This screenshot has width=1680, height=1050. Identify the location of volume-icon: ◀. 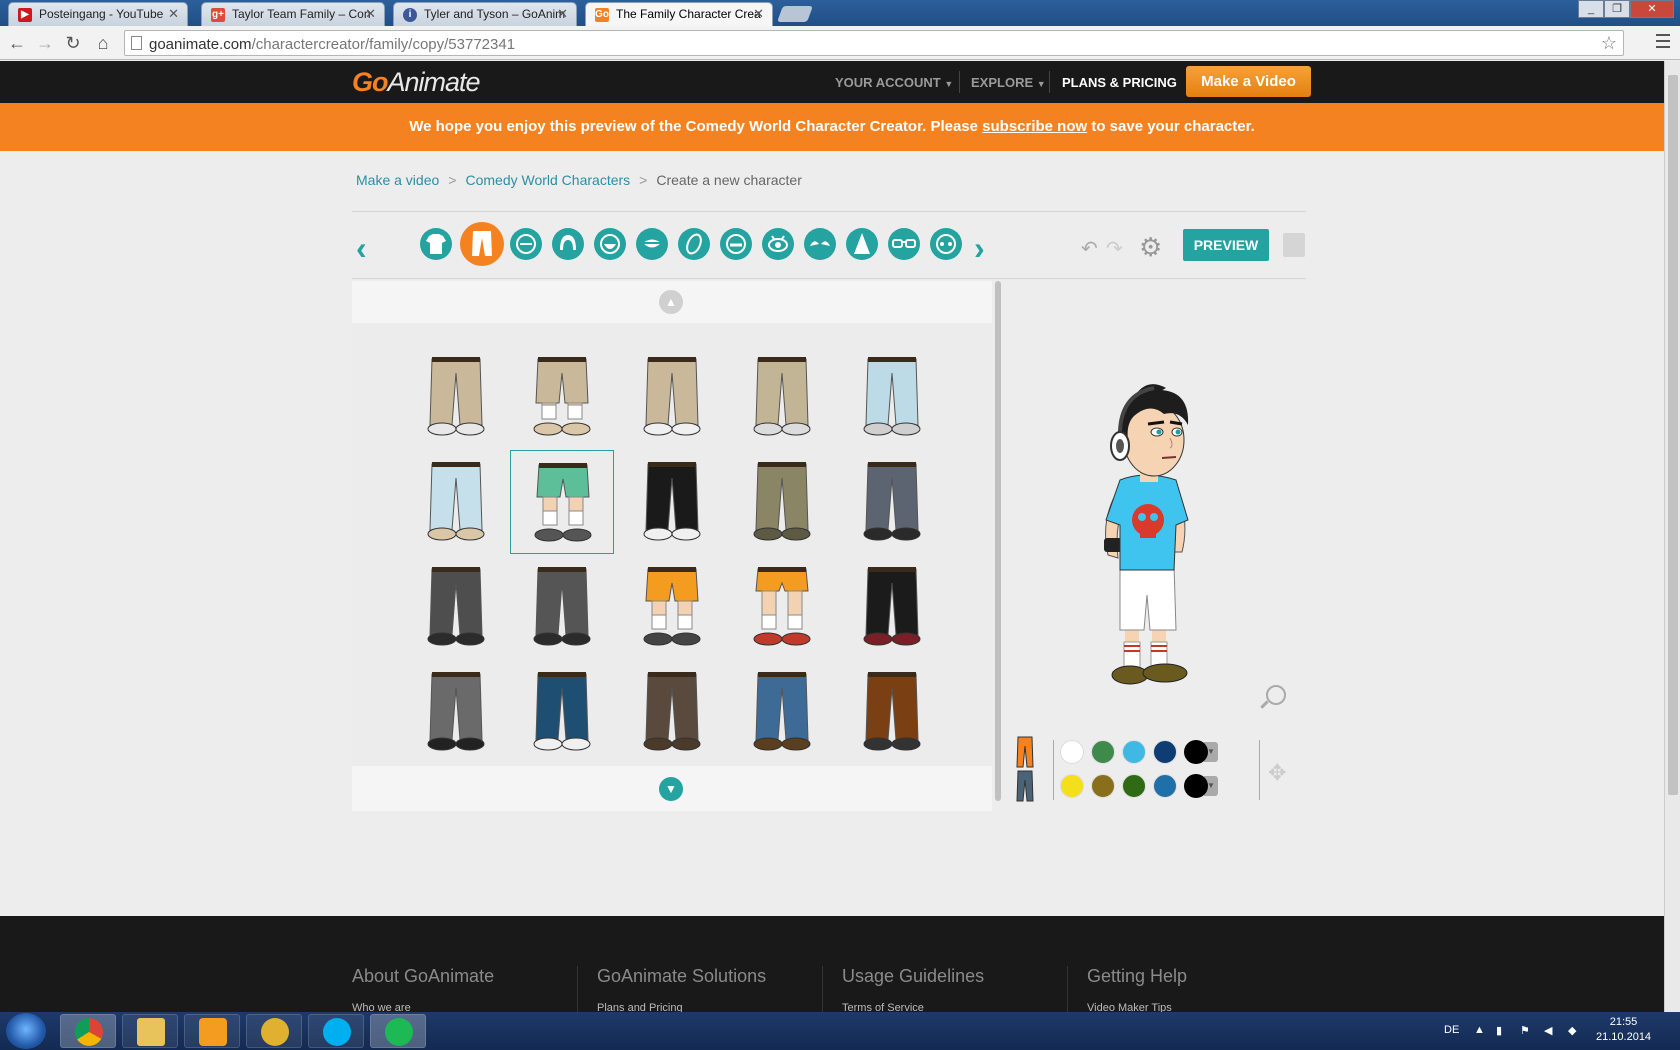
(1548, 1030).